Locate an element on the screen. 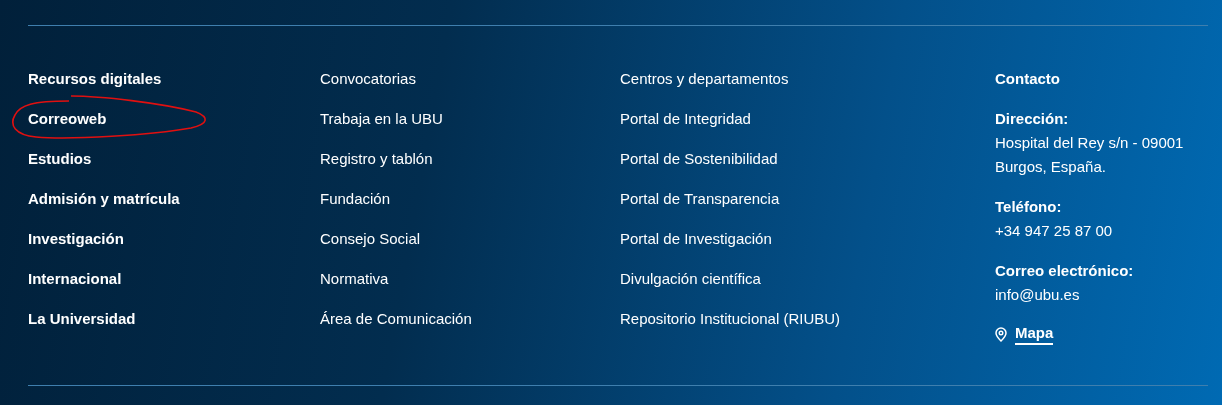 This screenshot has height=405, width=1222. contact-label: Dirección: is located at coordinates (1032, 119).